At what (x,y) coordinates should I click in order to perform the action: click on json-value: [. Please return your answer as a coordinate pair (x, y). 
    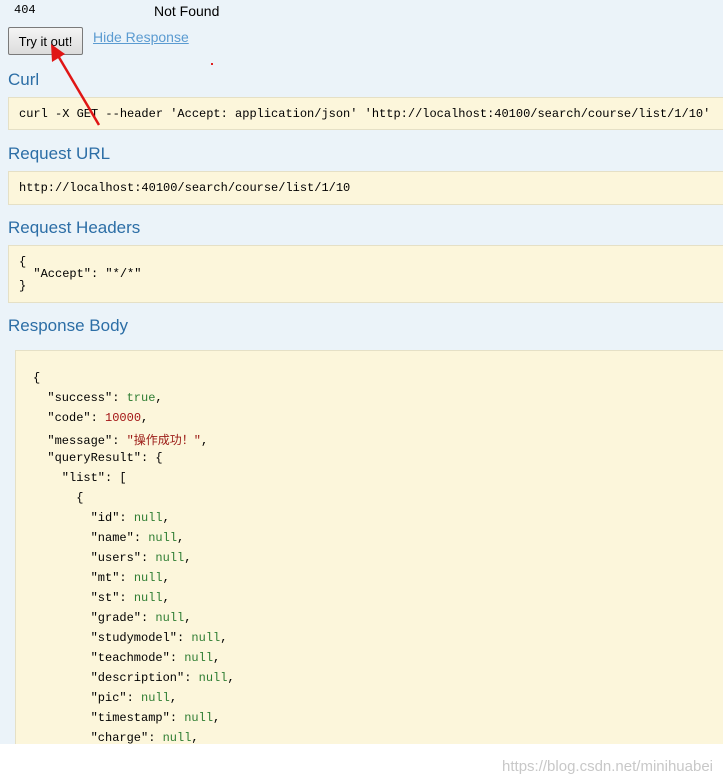
    Looking at the image, I should click on (123, 478).